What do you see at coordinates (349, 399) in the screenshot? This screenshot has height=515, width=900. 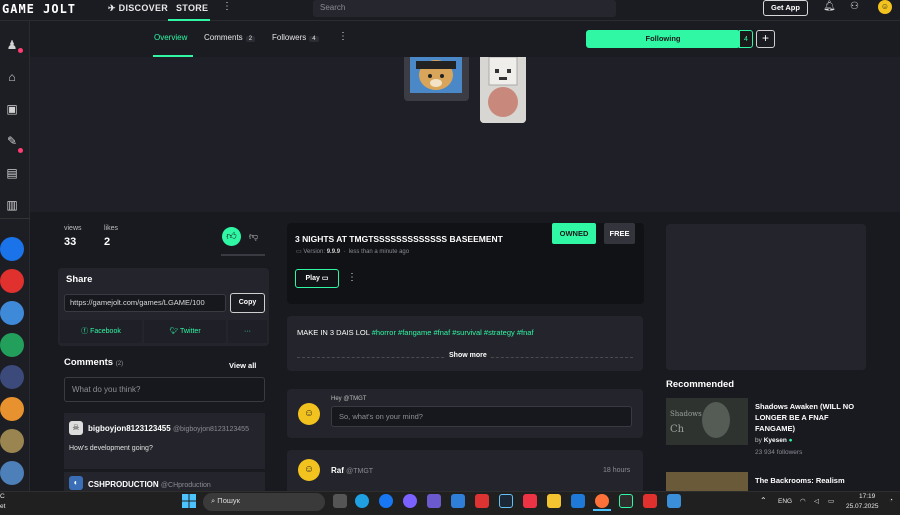 I see `composer-greeting: Hey @TMGT` at bounding box center [349, 399].